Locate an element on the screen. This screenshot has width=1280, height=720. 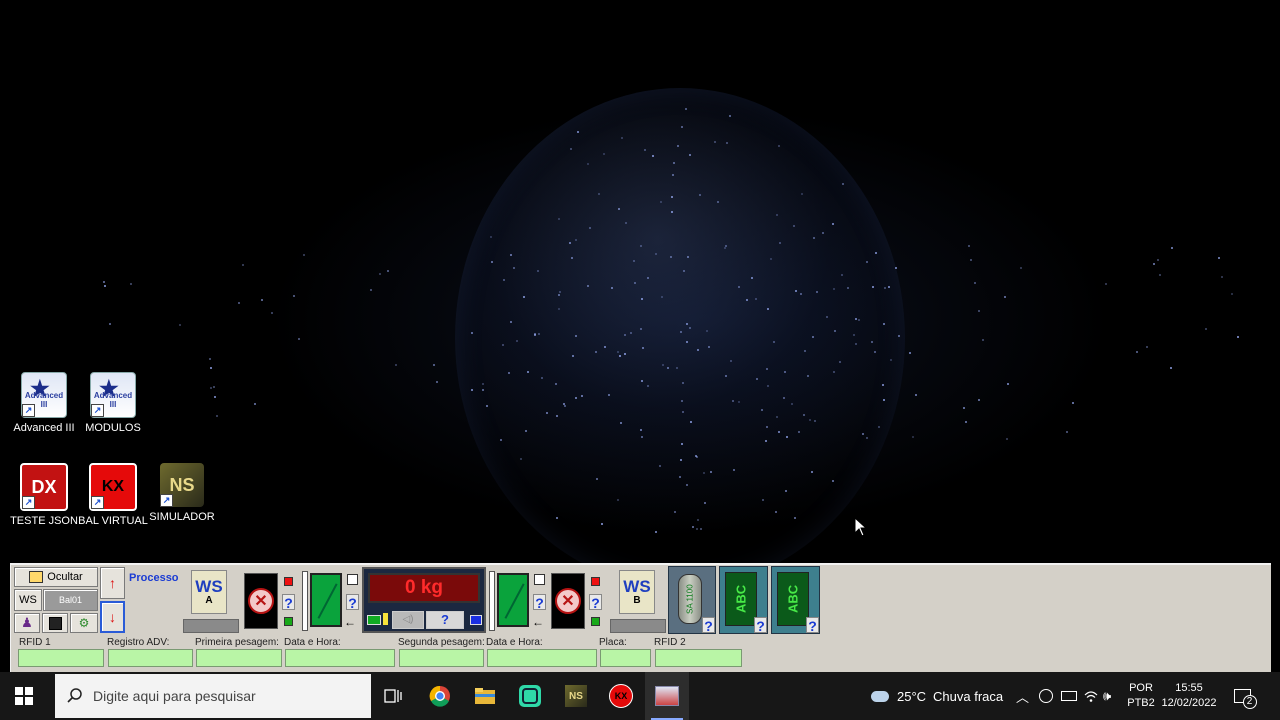
weather-widget: 25°C Chuva fraca is located at coordinates (937, 696).